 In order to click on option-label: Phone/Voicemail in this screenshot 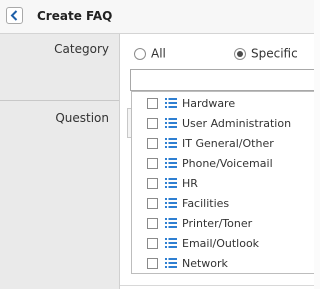, I will do `click(227, 163)`.